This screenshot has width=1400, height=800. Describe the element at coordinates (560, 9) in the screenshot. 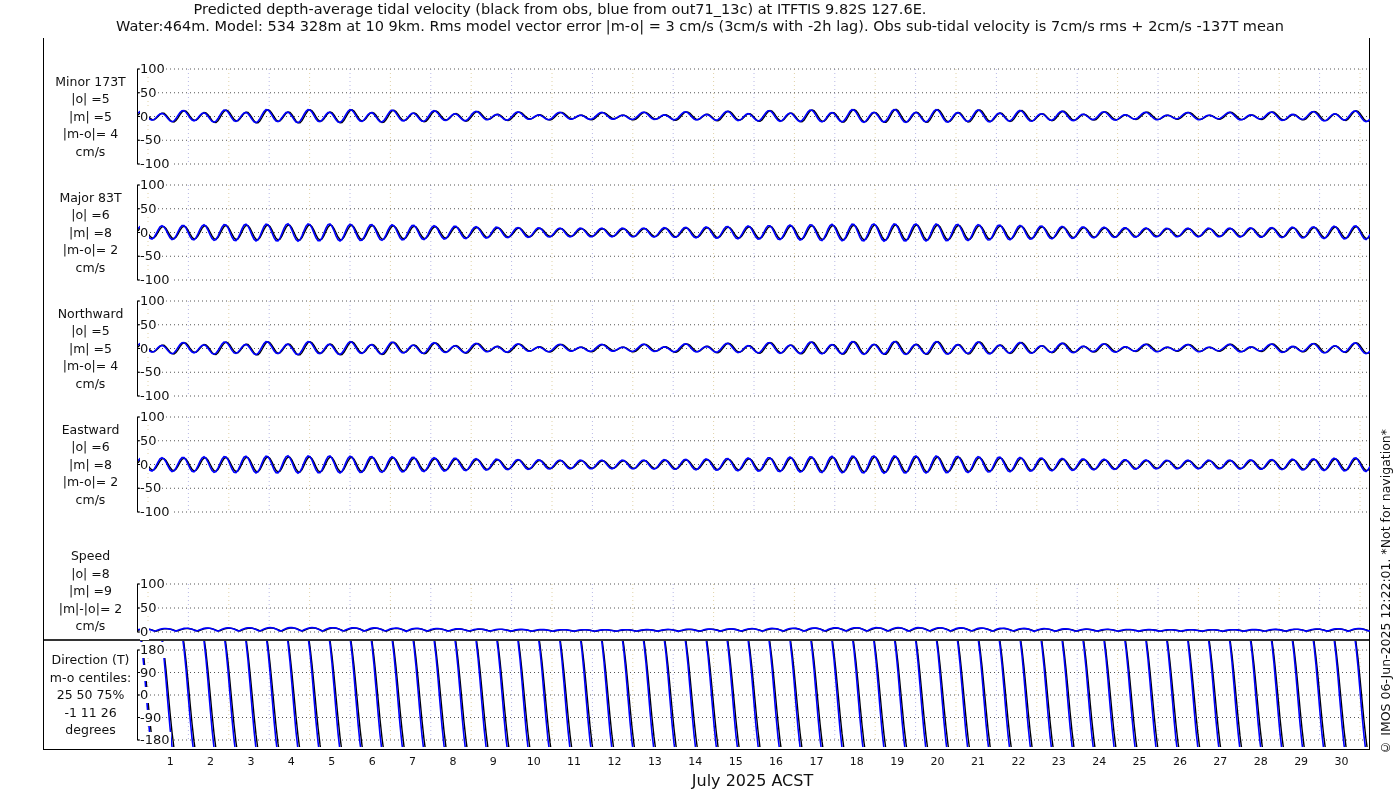

I see `chart-title: Predicted depth-average tidal velocity (black from obs, blue from out71_13c) at ITFTIS 9.82S 127.6E.` at that location.